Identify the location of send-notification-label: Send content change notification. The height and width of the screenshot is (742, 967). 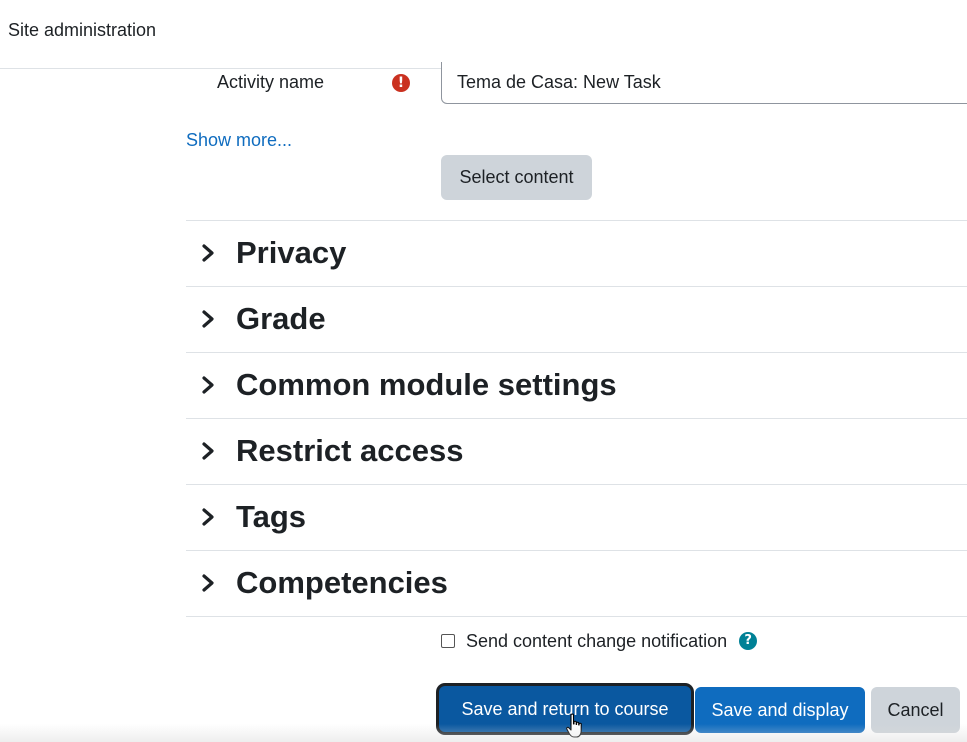
(596, 641).